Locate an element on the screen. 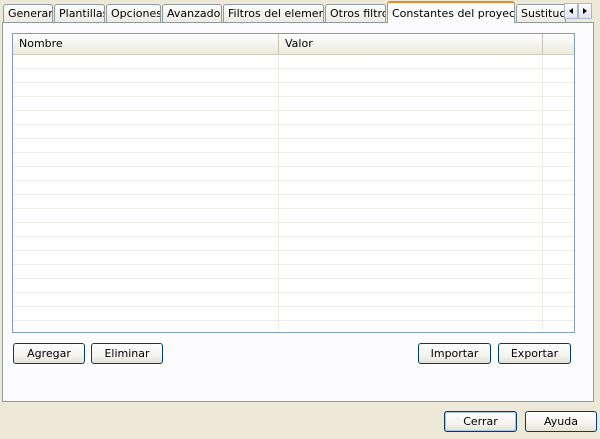  column-header-valor: Valor is located at coordinates (411, 44).